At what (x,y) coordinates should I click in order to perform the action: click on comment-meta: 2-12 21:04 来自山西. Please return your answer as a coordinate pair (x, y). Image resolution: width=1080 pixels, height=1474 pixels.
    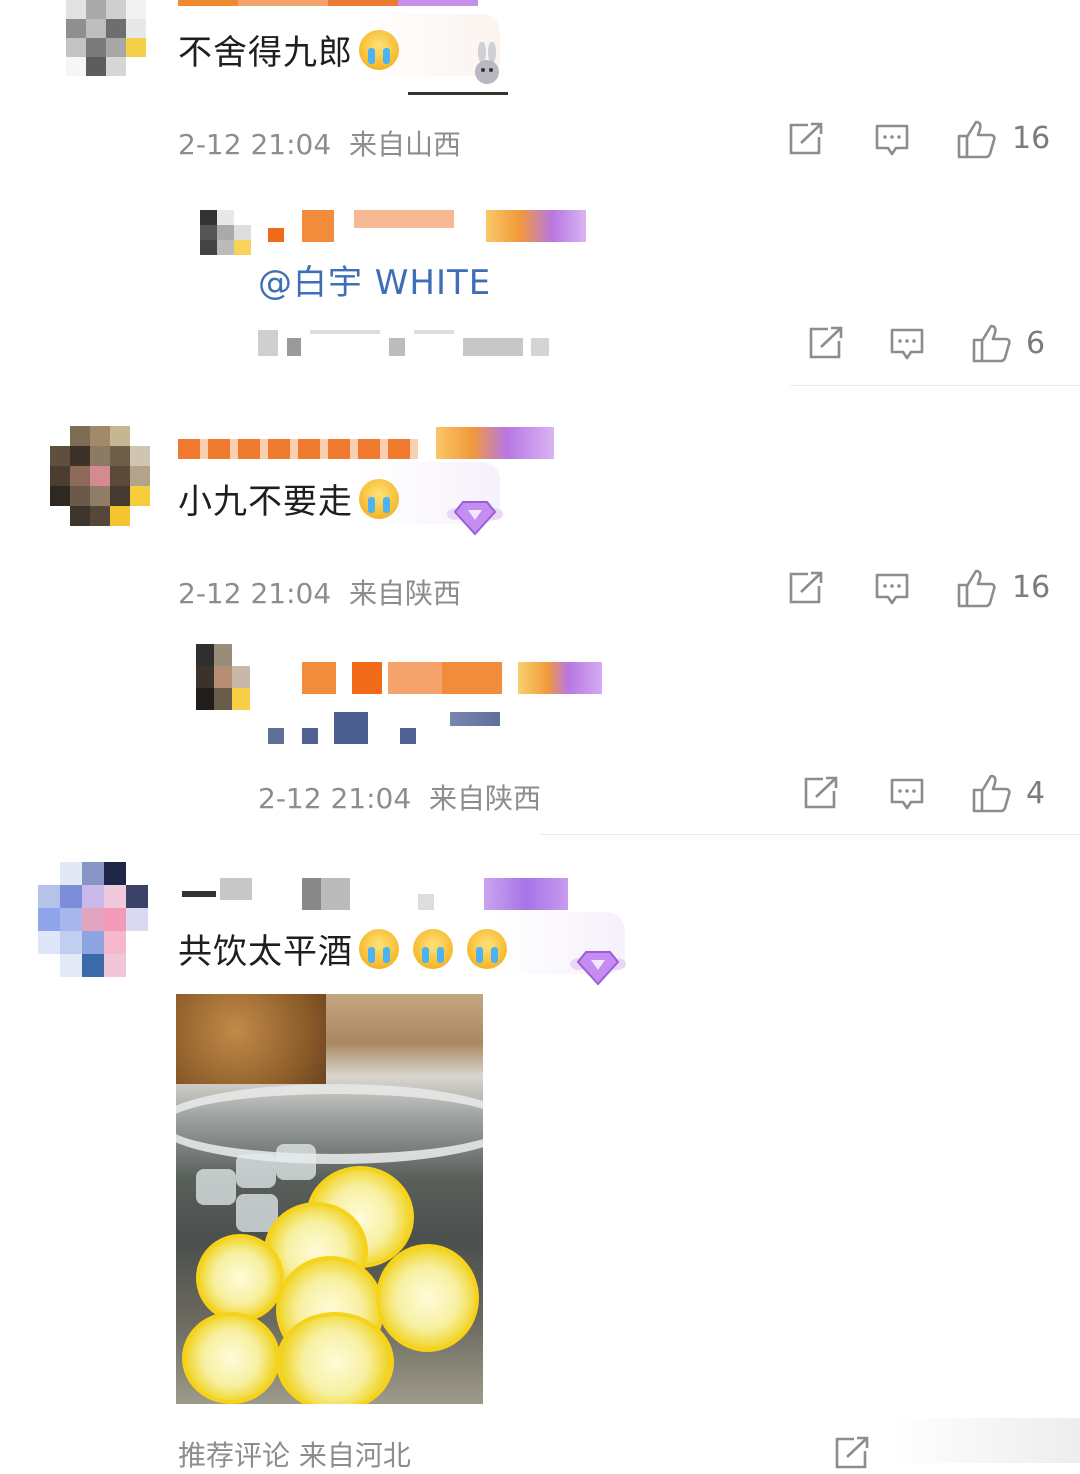
    Looking at the image, I should click on (319, 144).